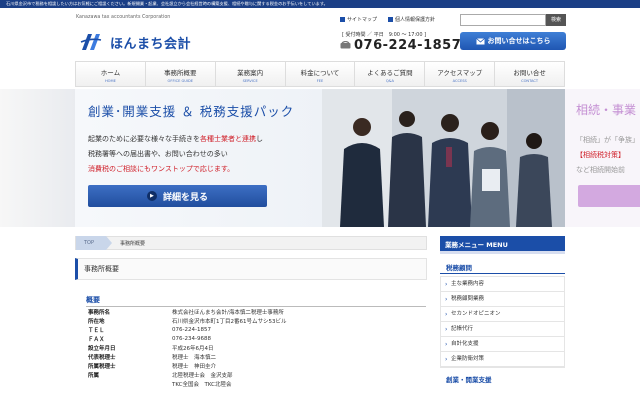  I want to click on nav-item-office-guide: 事務所概要 OFFICE GUIDE, so click(181, 74).